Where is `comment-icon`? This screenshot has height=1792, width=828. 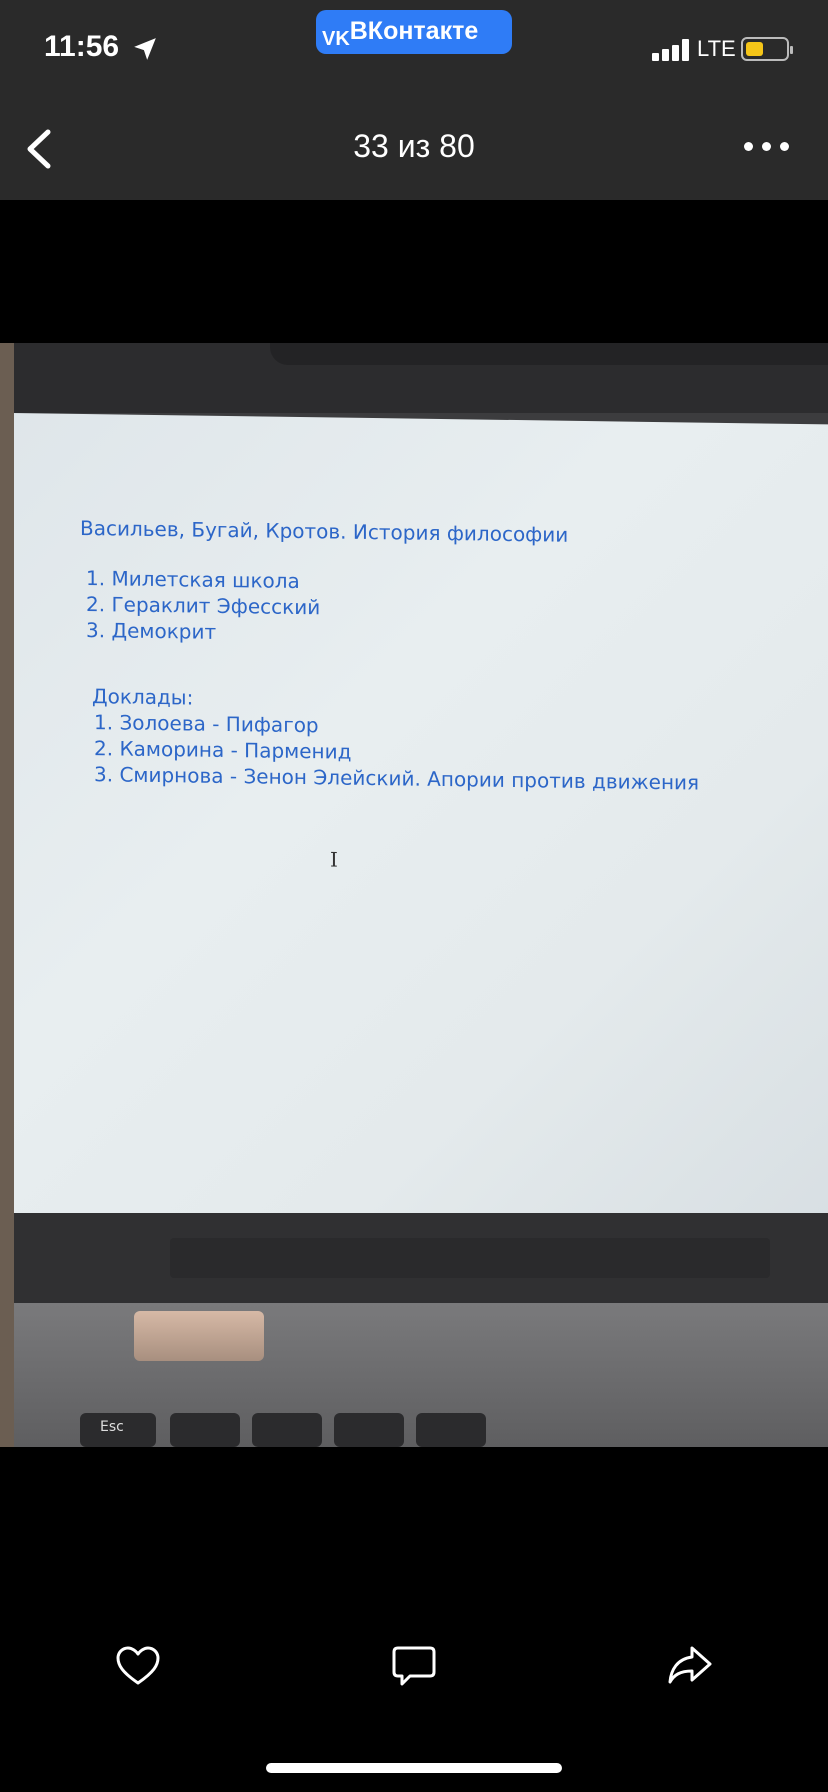
comment-icon is located at coordinates (414, 1666).